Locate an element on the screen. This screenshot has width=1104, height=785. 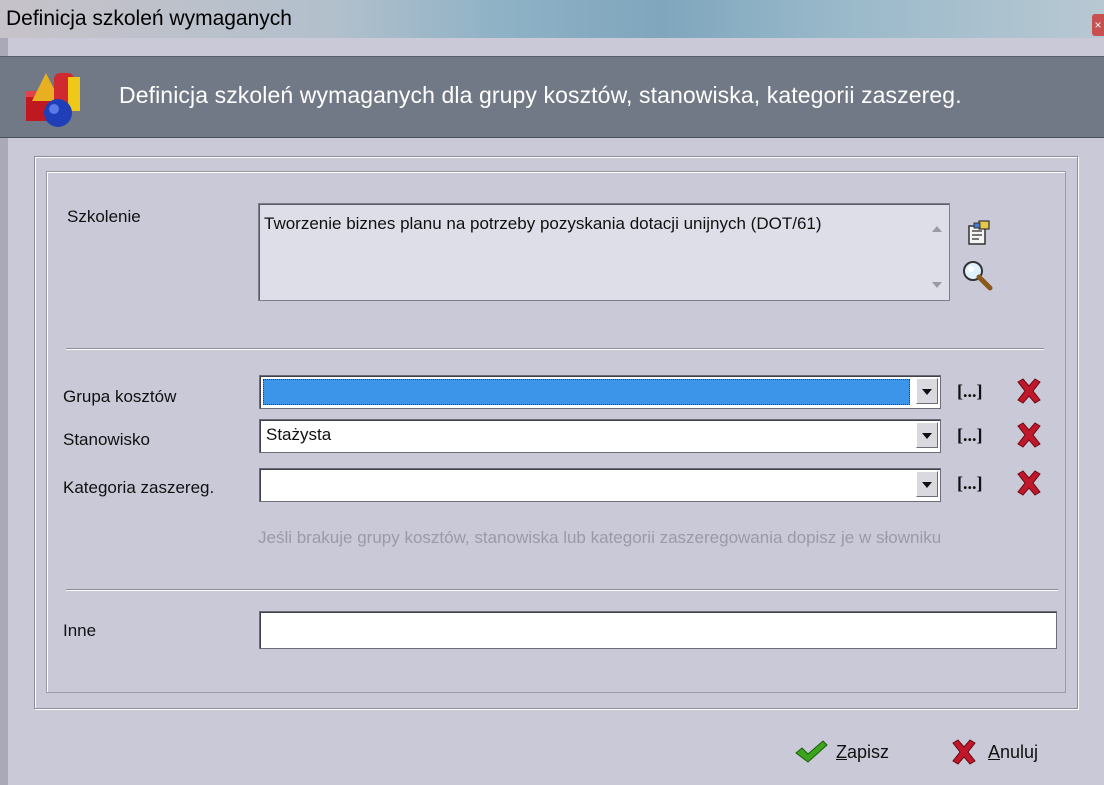
grupa-kosztow-label: Grupa kosztów is located at coordinates (120, 396).